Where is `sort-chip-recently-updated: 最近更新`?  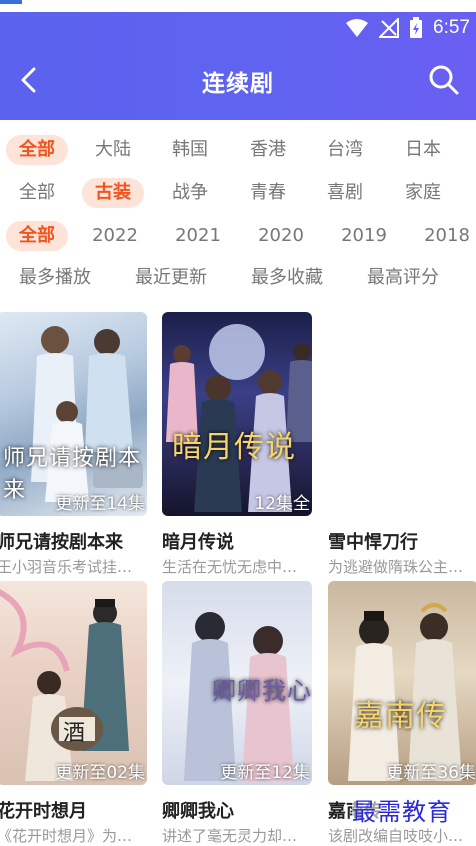
sort-chip-recently-updated: 最近更新 is located at coordinates (171, 278).